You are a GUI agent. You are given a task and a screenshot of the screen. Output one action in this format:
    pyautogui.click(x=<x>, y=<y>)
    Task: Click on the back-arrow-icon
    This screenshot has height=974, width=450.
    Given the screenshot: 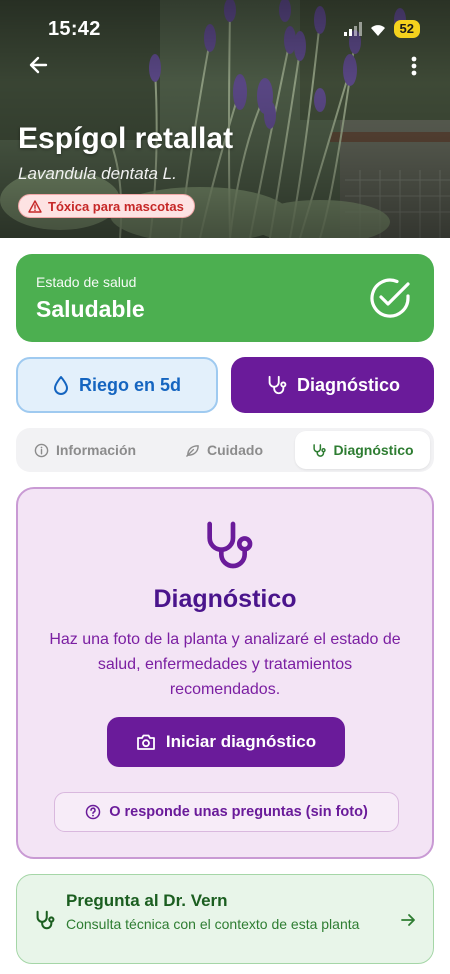 What is the action you would take?
    pyautogui.click(x=39, y=65)
    